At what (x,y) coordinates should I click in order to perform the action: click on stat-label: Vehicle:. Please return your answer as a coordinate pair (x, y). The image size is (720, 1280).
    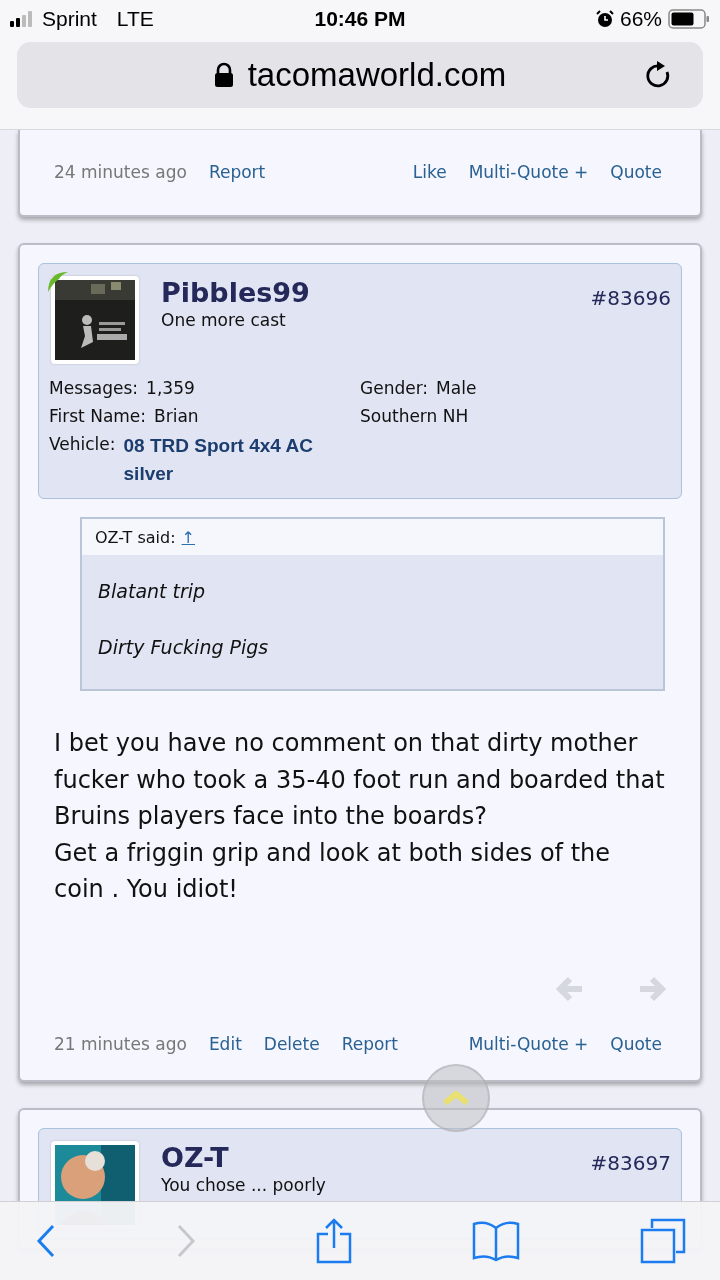
    Looking at the image, I should click on (82, 444).